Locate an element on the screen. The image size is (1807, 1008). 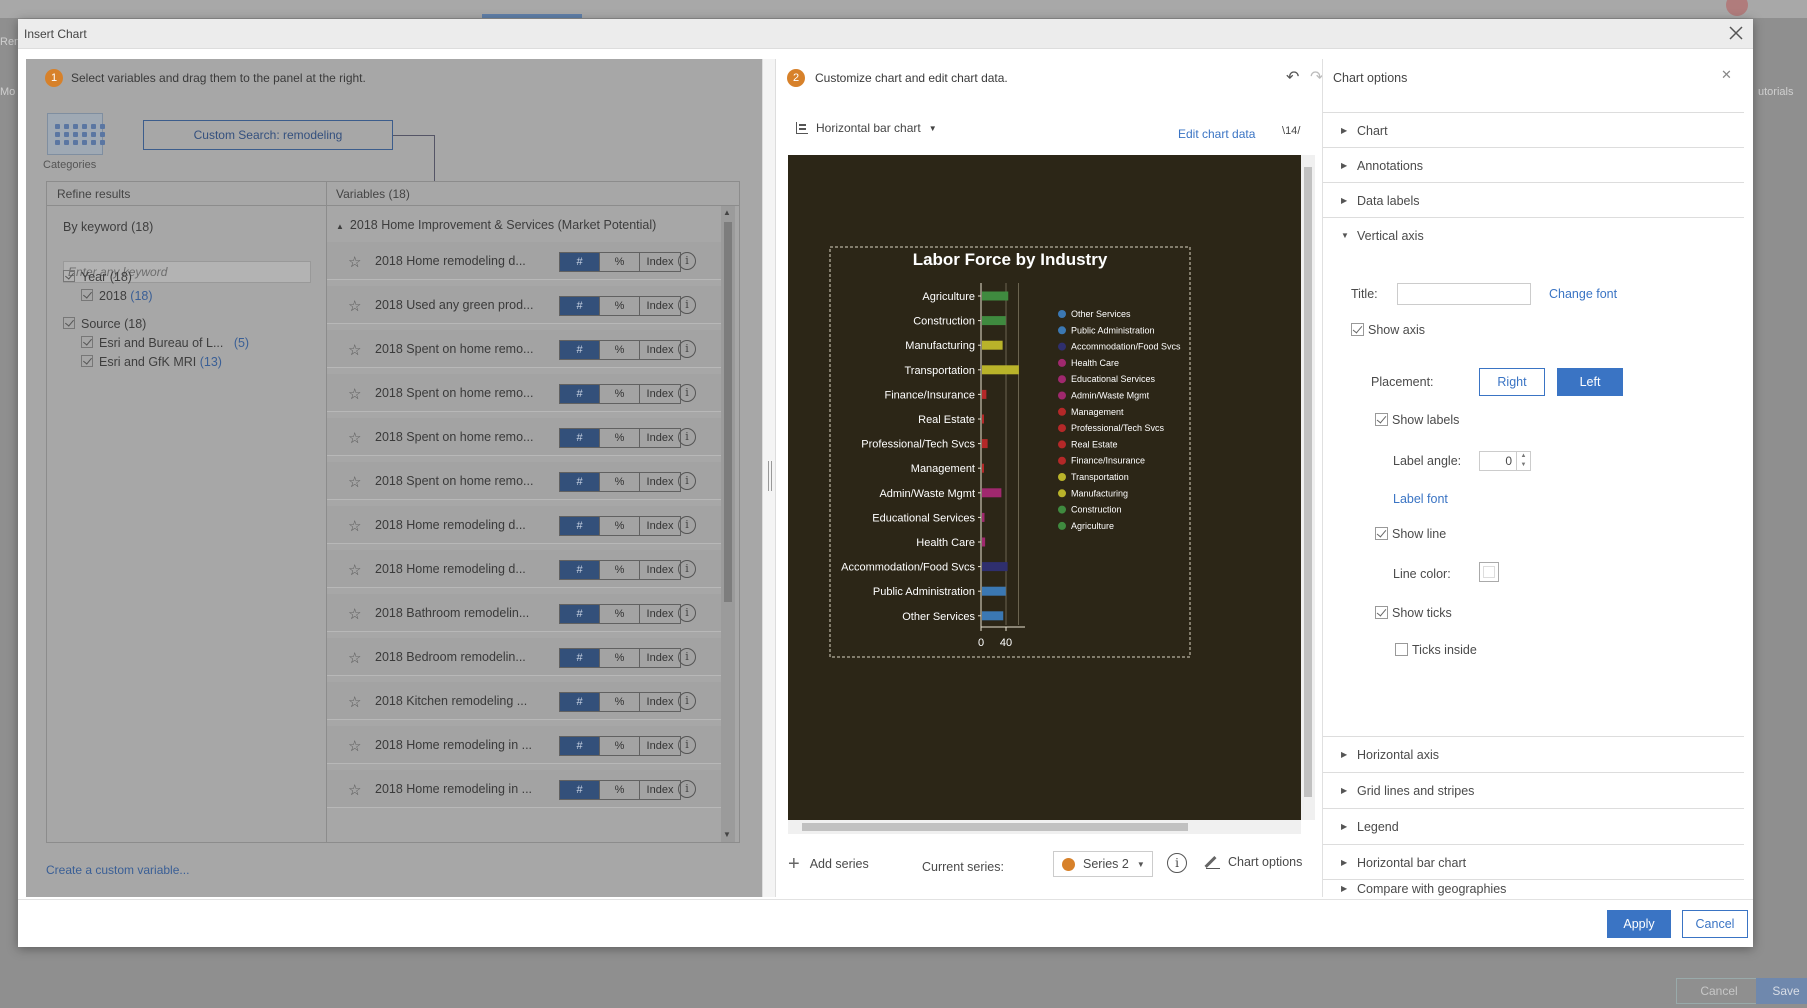
variable-row: ☆ 2018 Bedroom remodelin... #% Index i is located at coordinates (524, 657).